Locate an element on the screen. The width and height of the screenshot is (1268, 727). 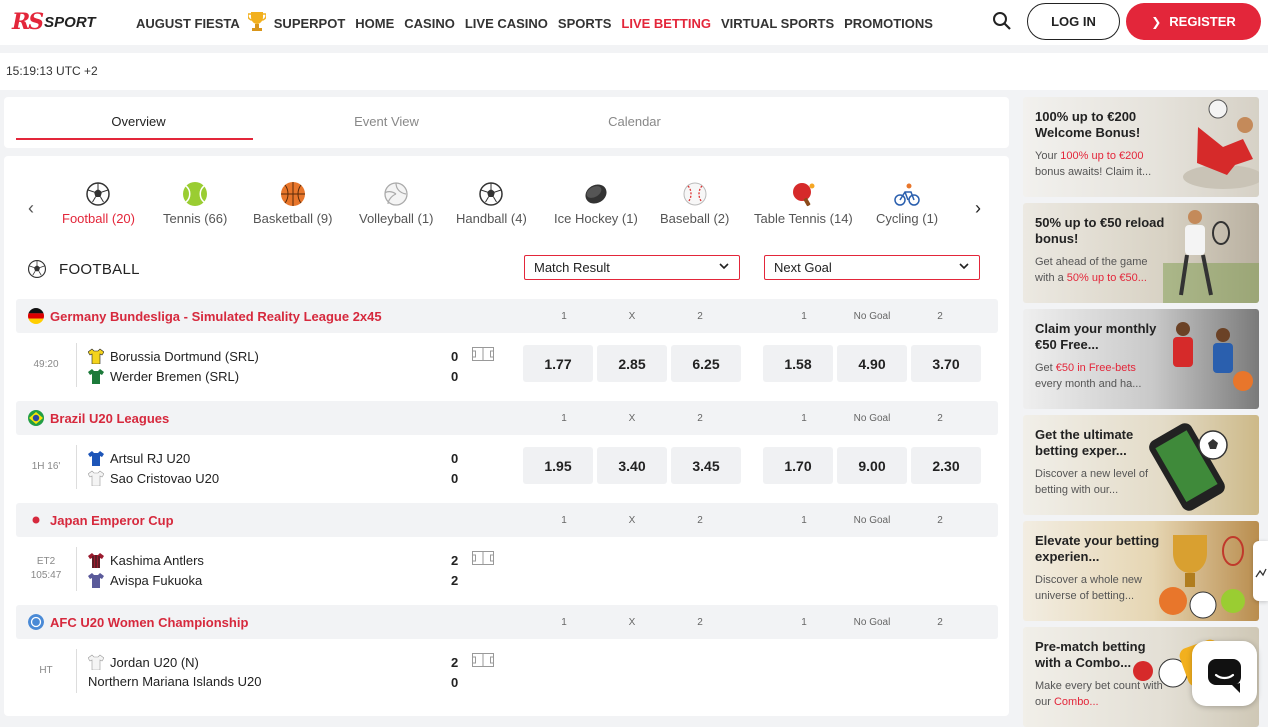
japan-flag-icon is located at coordinates (36, 520).